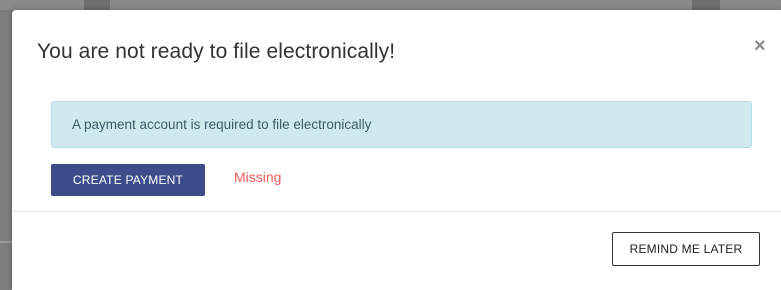 This screenshot has width=781, height=290. I want to click on footer-divider, so click(396, 211).